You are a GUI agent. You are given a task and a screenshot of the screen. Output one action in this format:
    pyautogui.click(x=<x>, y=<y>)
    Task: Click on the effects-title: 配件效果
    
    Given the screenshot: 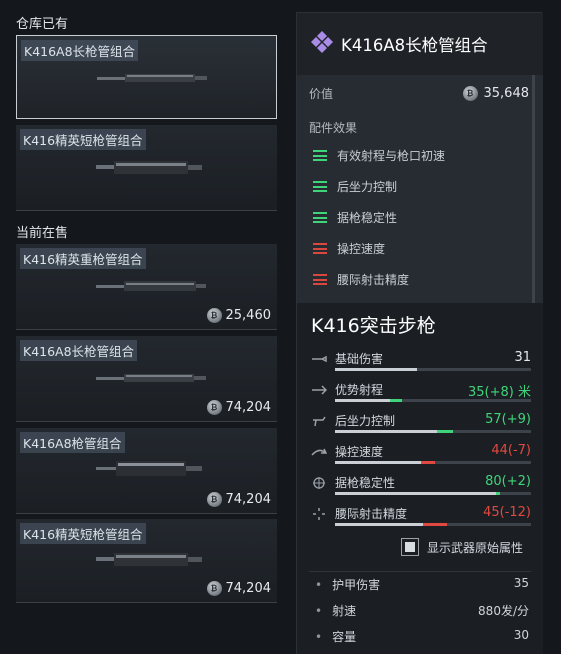 What is the action you would take?
    pyautogui.click(x=333, y=128)
    